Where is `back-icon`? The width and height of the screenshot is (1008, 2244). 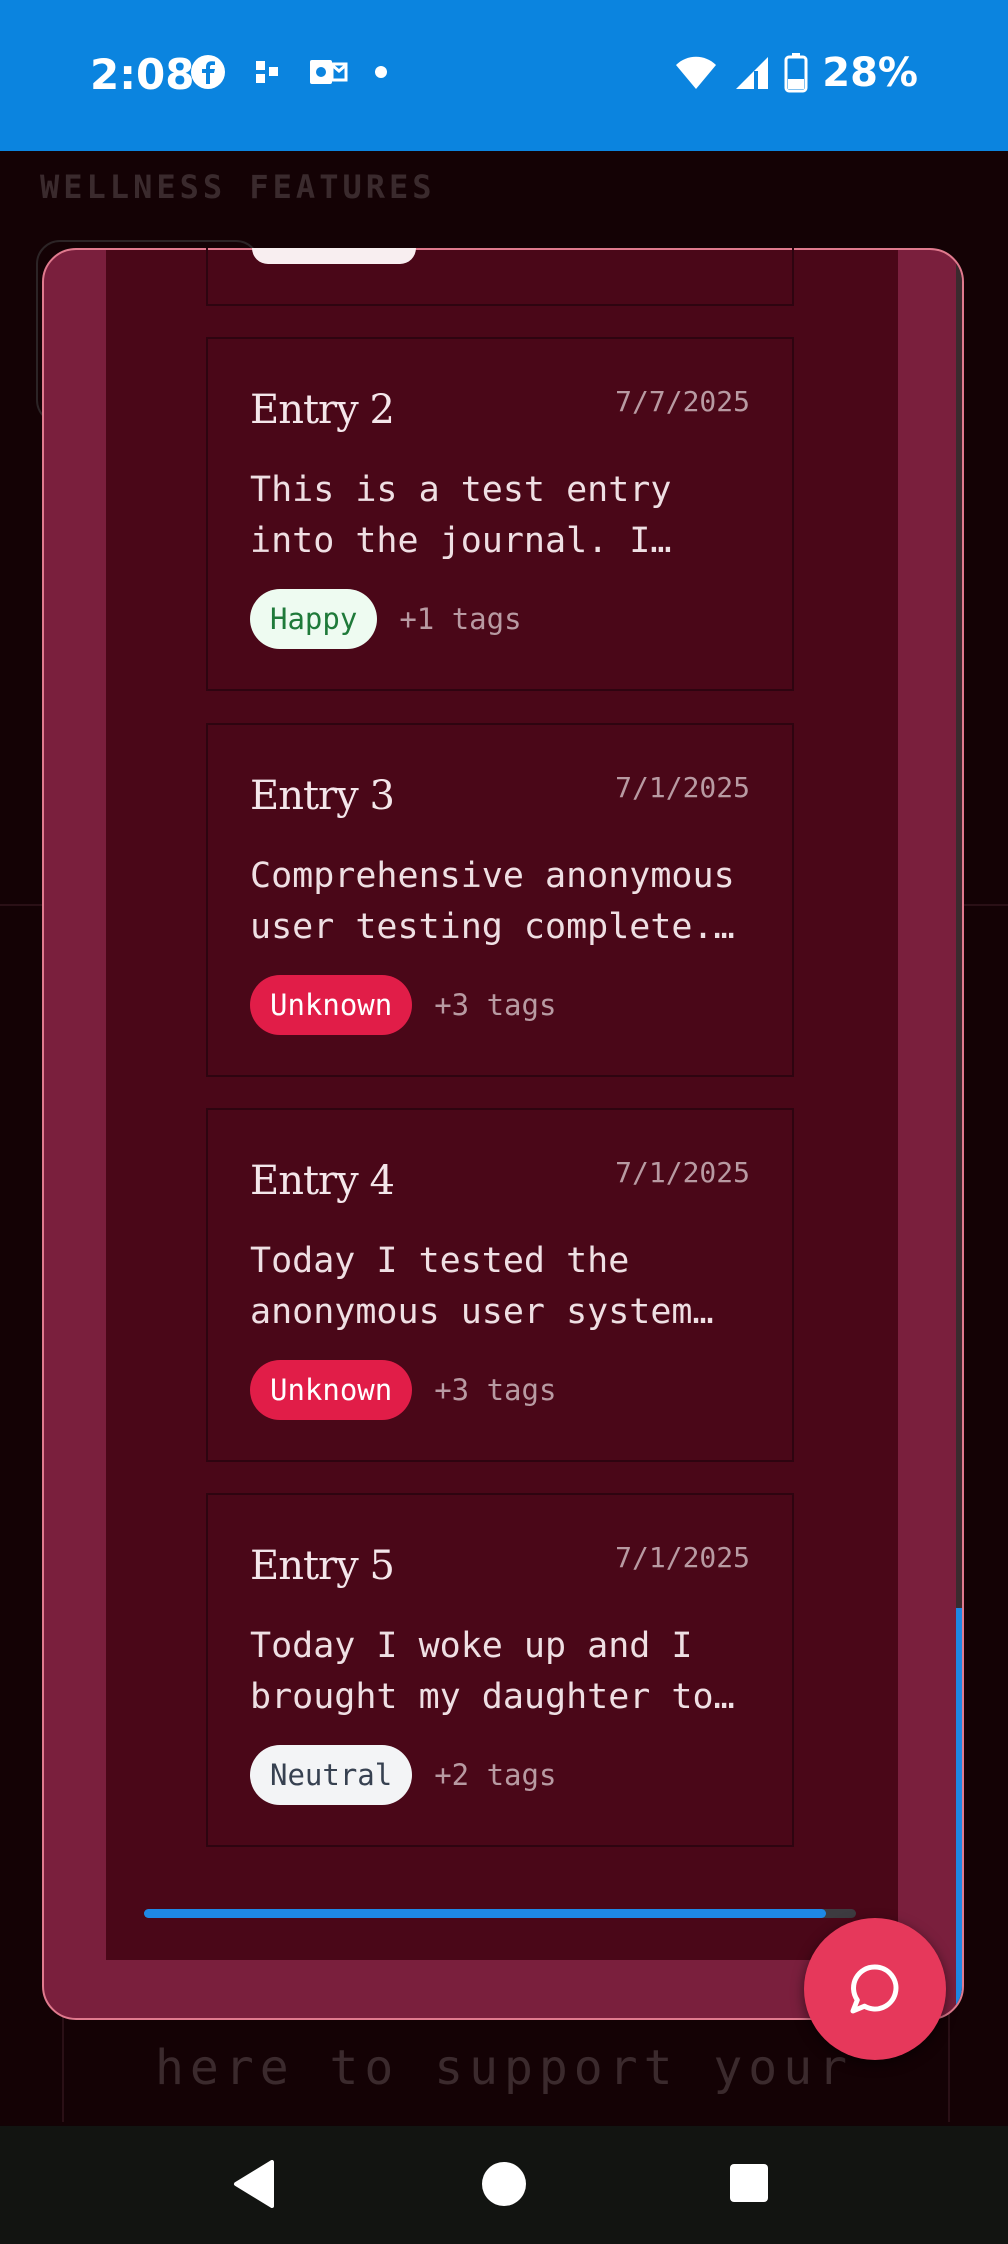
back-icon is located at coordinates (254, 2184).